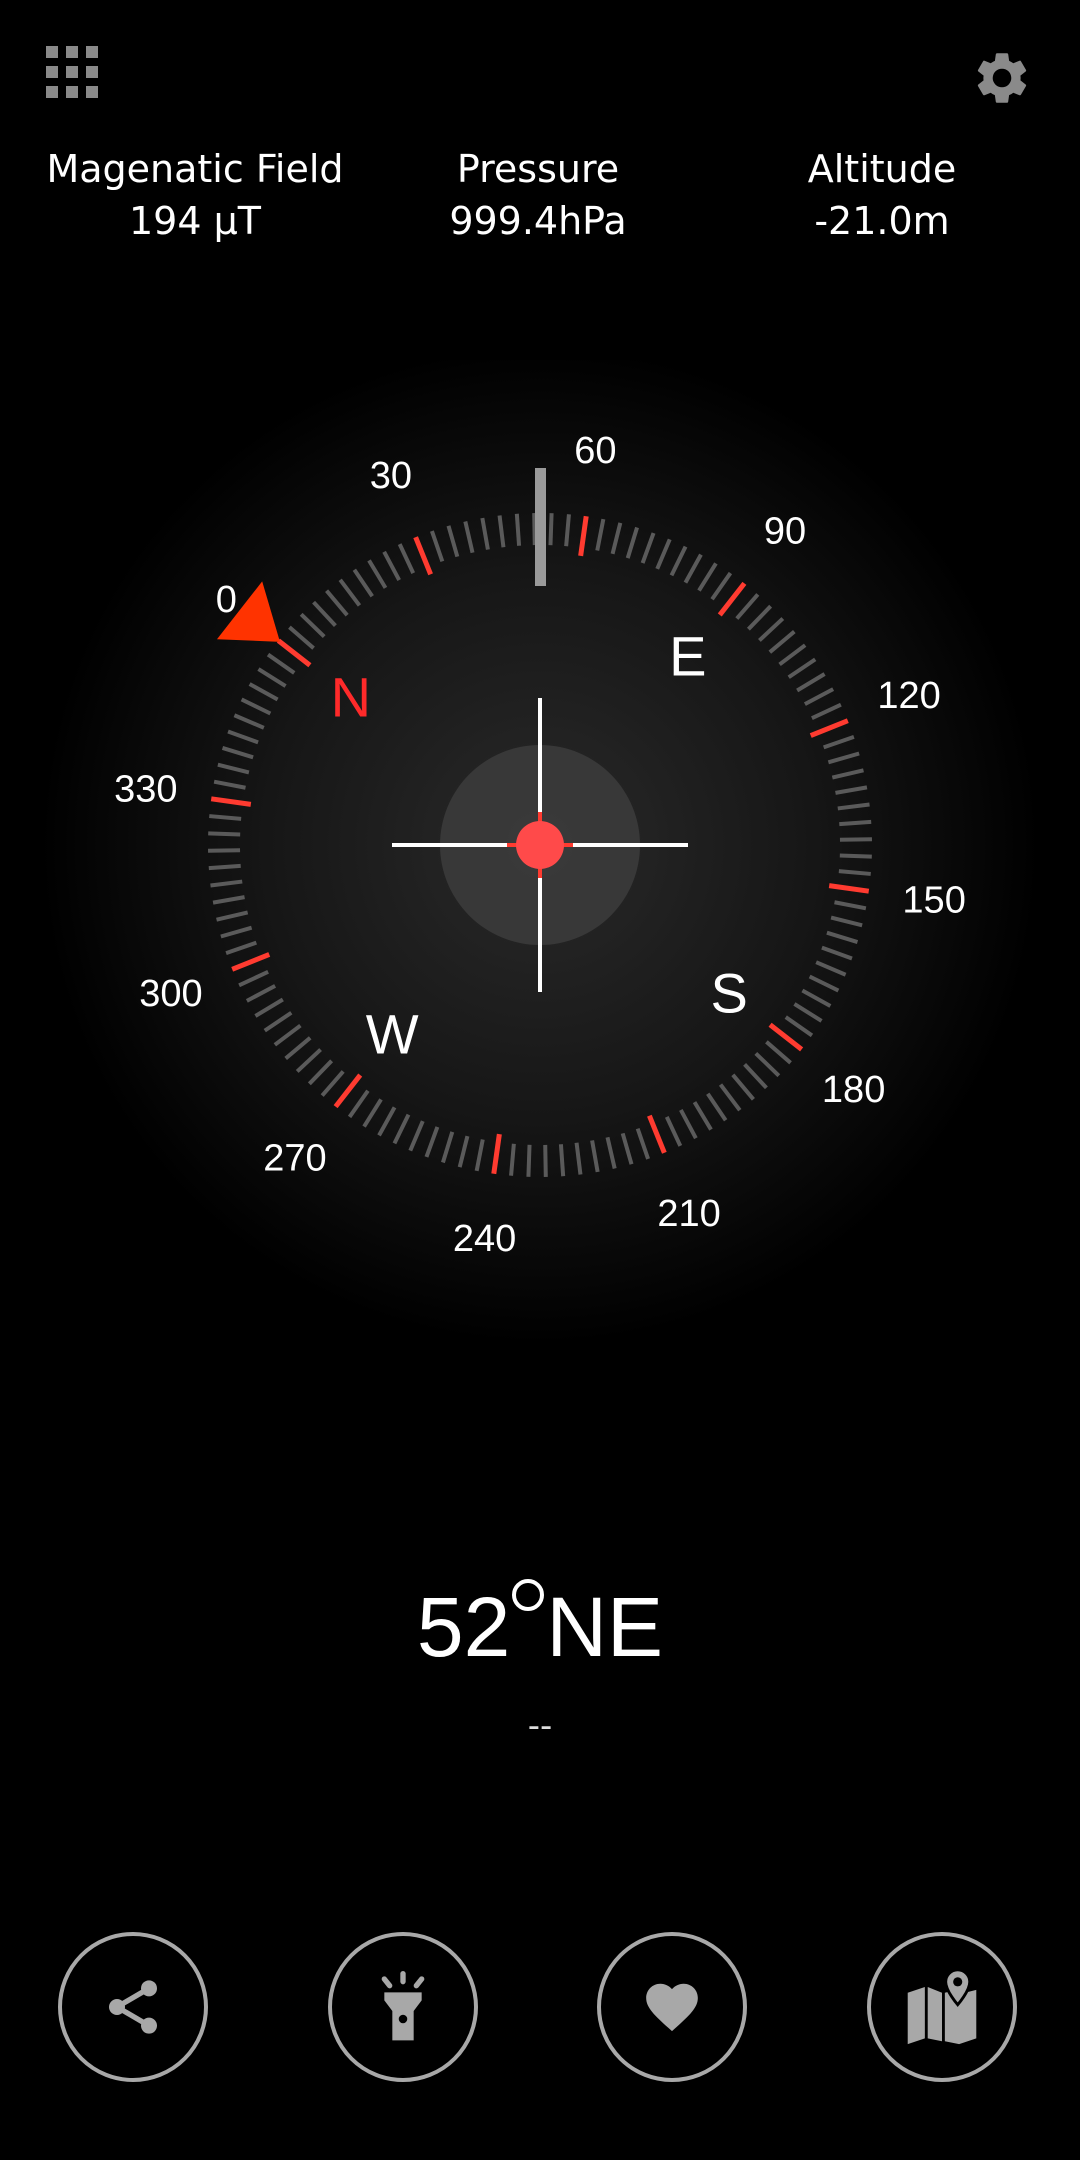 The image size is (1080, 2160). I want to click on magnetic-field-label: Magenatic Field, so click(195, 169).